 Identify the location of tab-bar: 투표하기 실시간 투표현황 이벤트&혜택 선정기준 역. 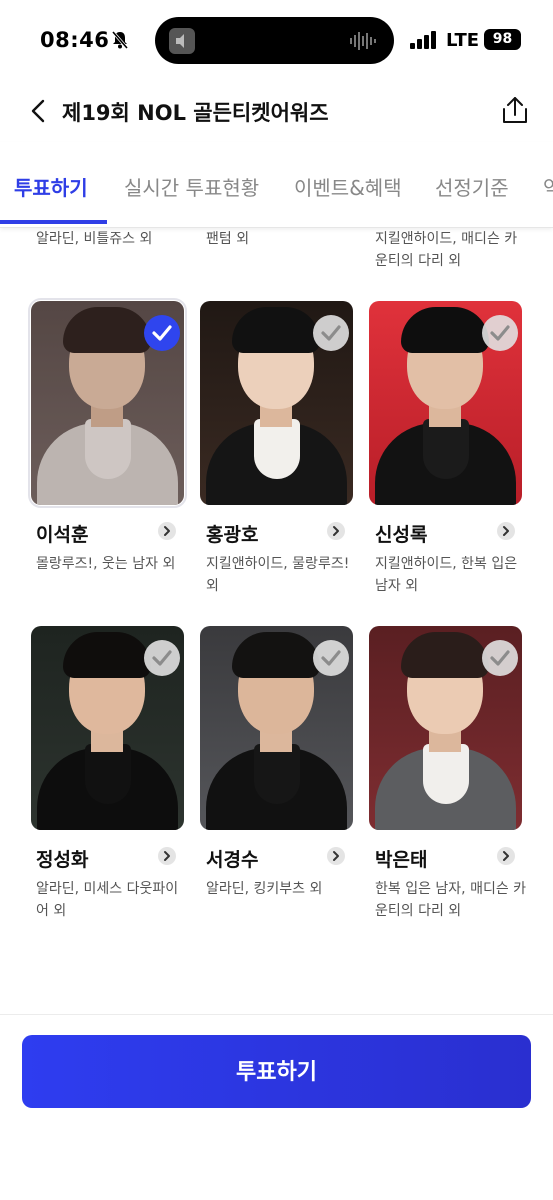
(276, 185).